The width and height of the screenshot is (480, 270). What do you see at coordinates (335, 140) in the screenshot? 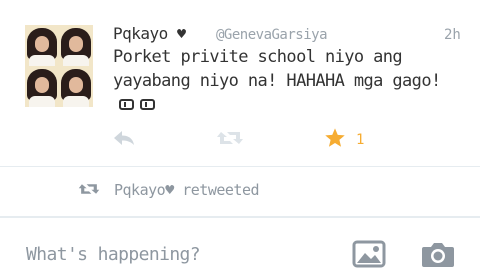
I see `star-icon` at bounding box center [335, 140].